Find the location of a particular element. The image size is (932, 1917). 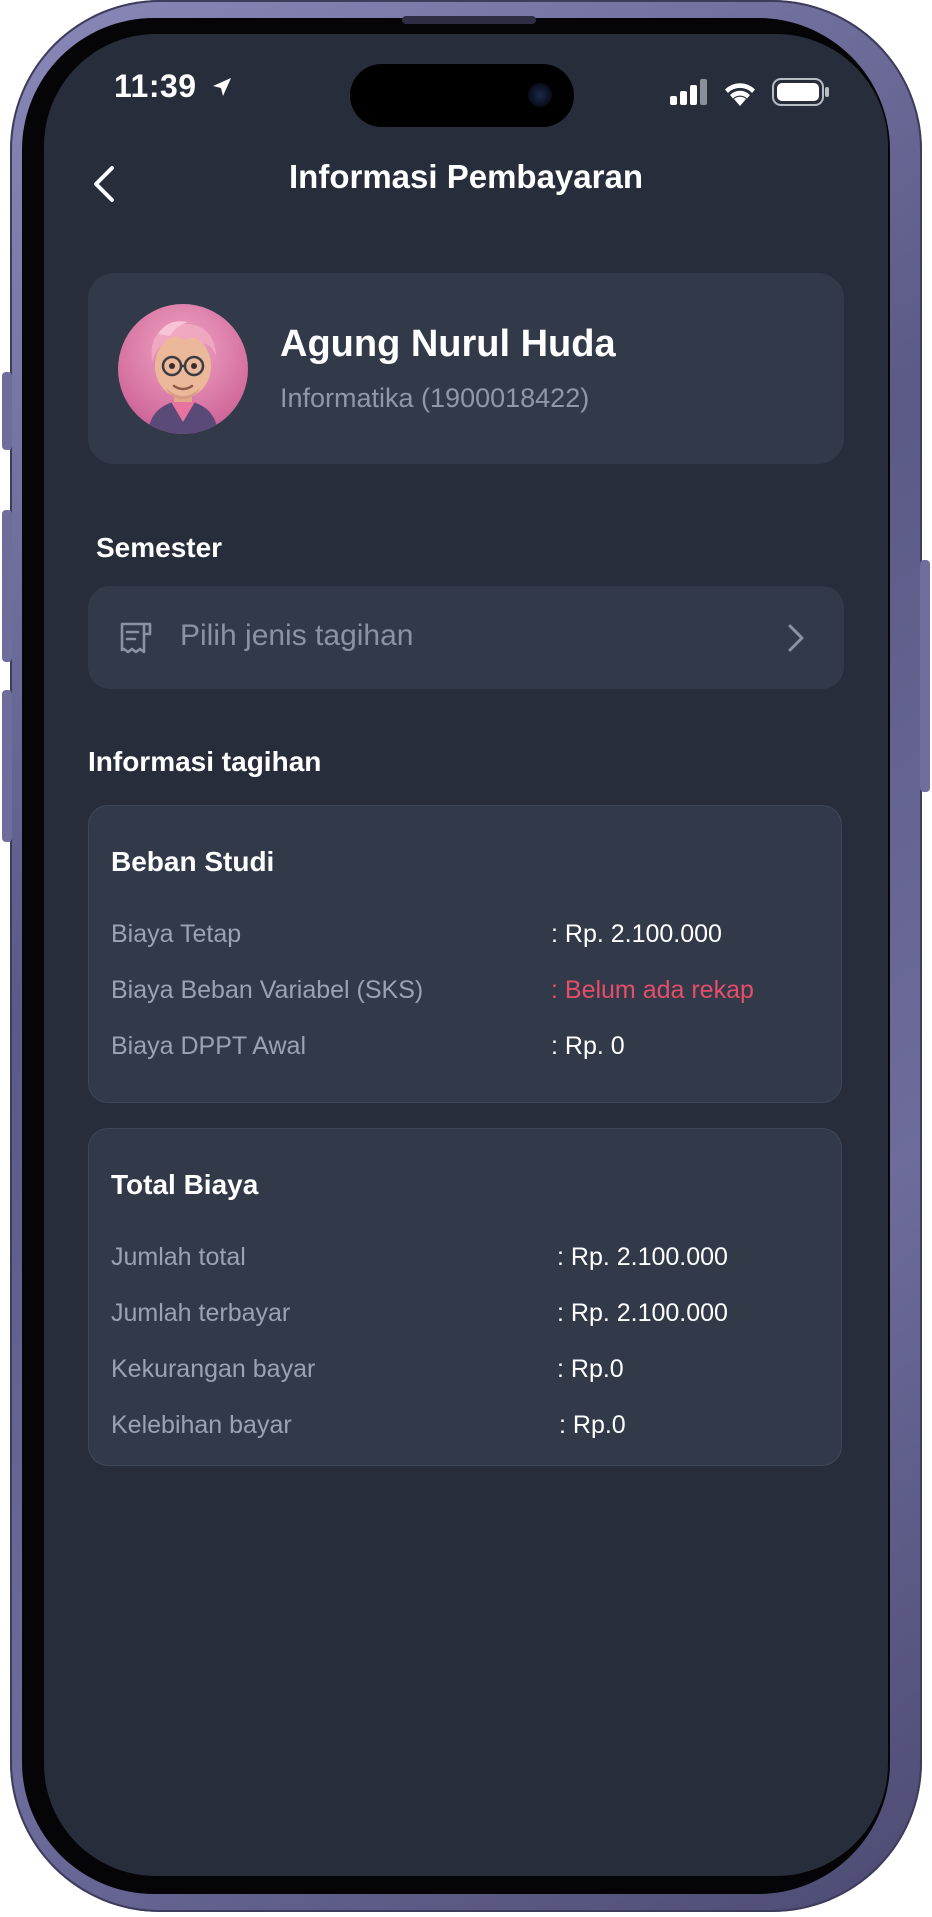

paid-amount-label: Jumlah terbayar is located at coordinates (201, 1313).